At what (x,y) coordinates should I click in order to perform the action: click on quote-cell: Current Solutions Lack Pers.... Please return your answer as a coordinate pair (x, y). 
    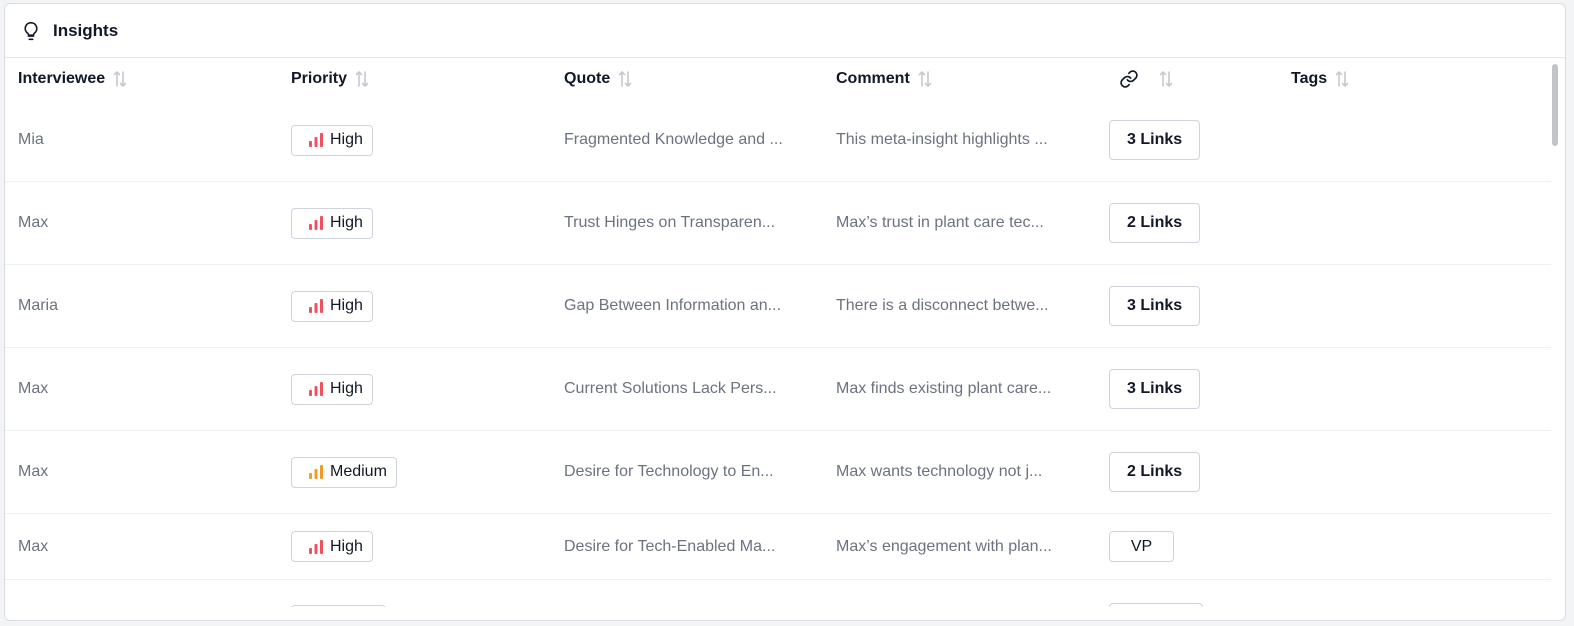
    Looking at the image, I should click on (670, 389).